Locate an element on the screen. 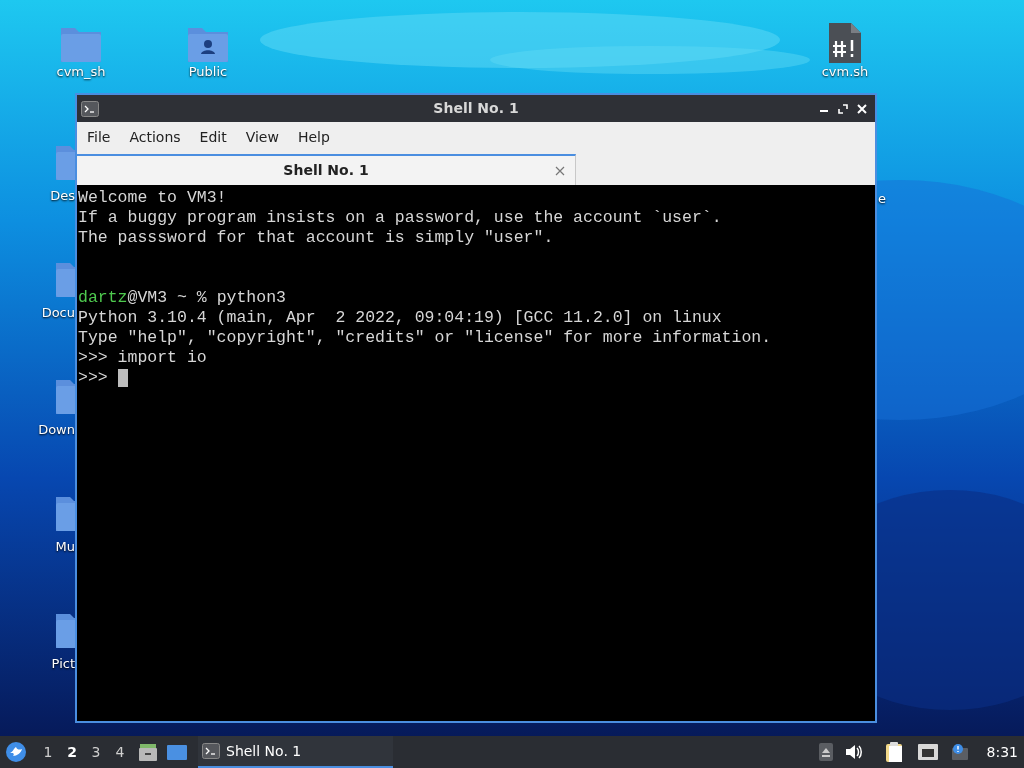 Image resolution: width=1024 pixels, height=768 pixels. terminal-text: Welcome to VM3! is located at coordinates (152, 198).